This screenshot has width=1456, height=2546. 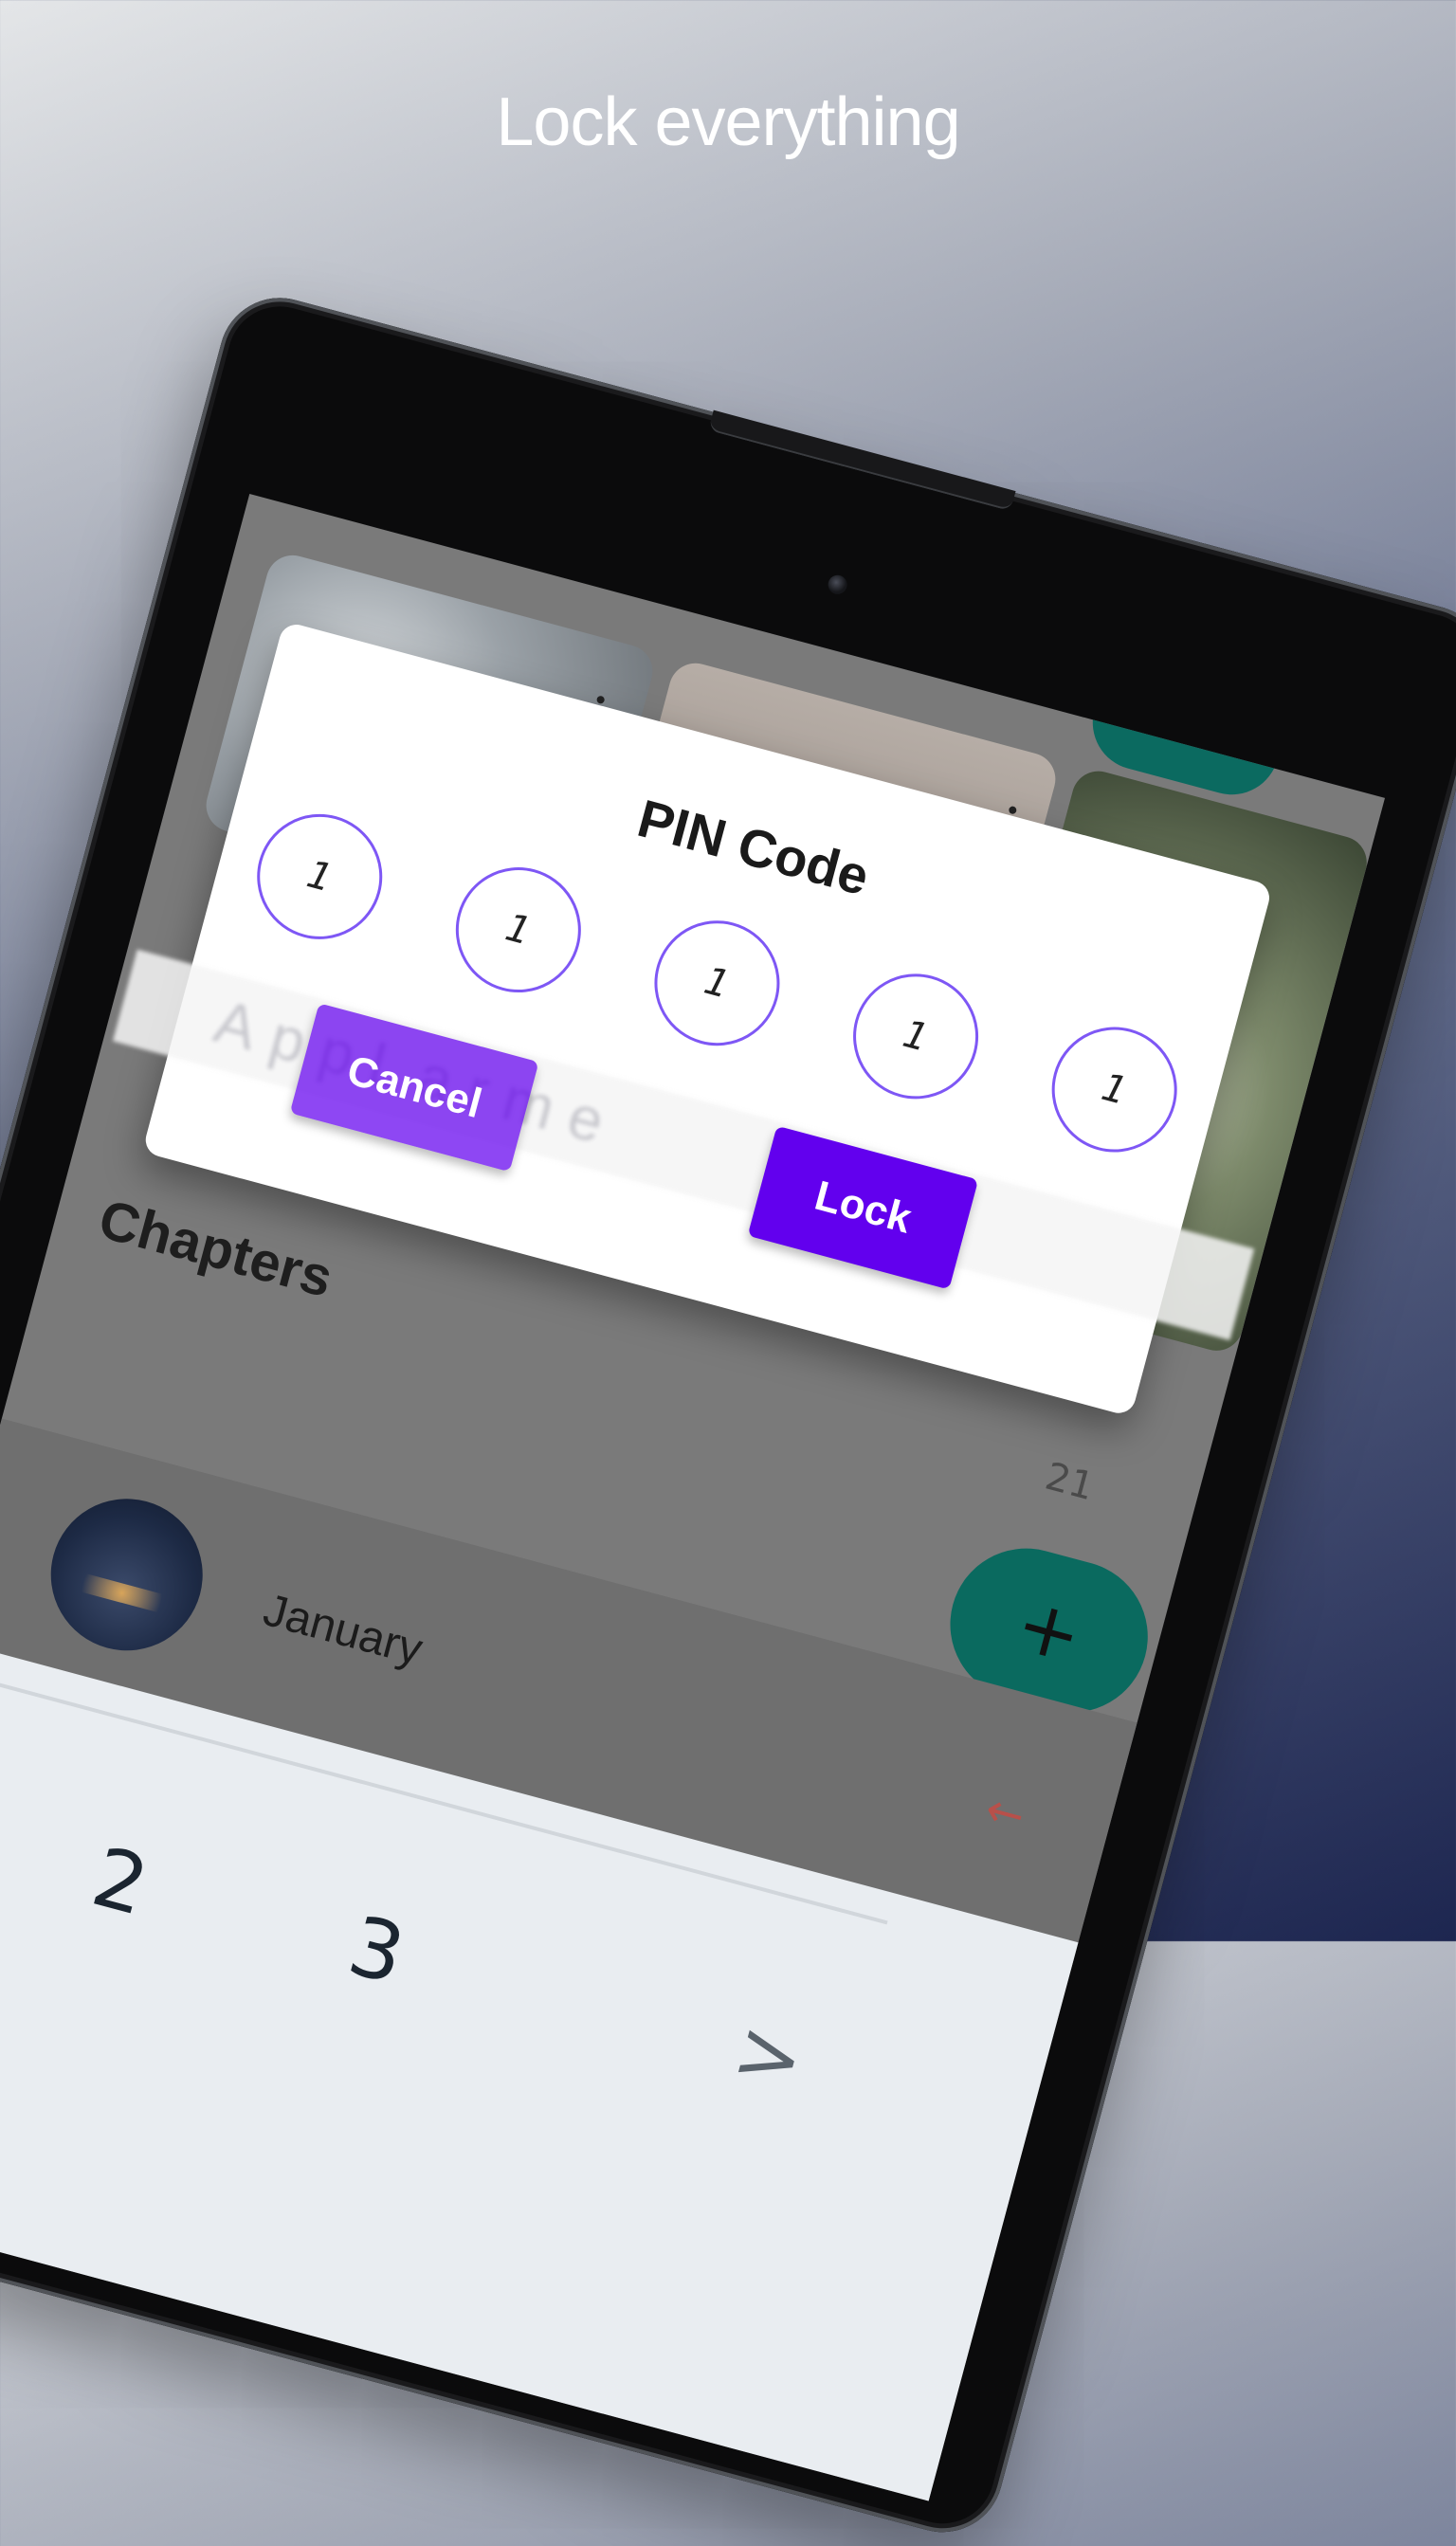 I want to click on speaker-grille, so click(x=862, y=460).